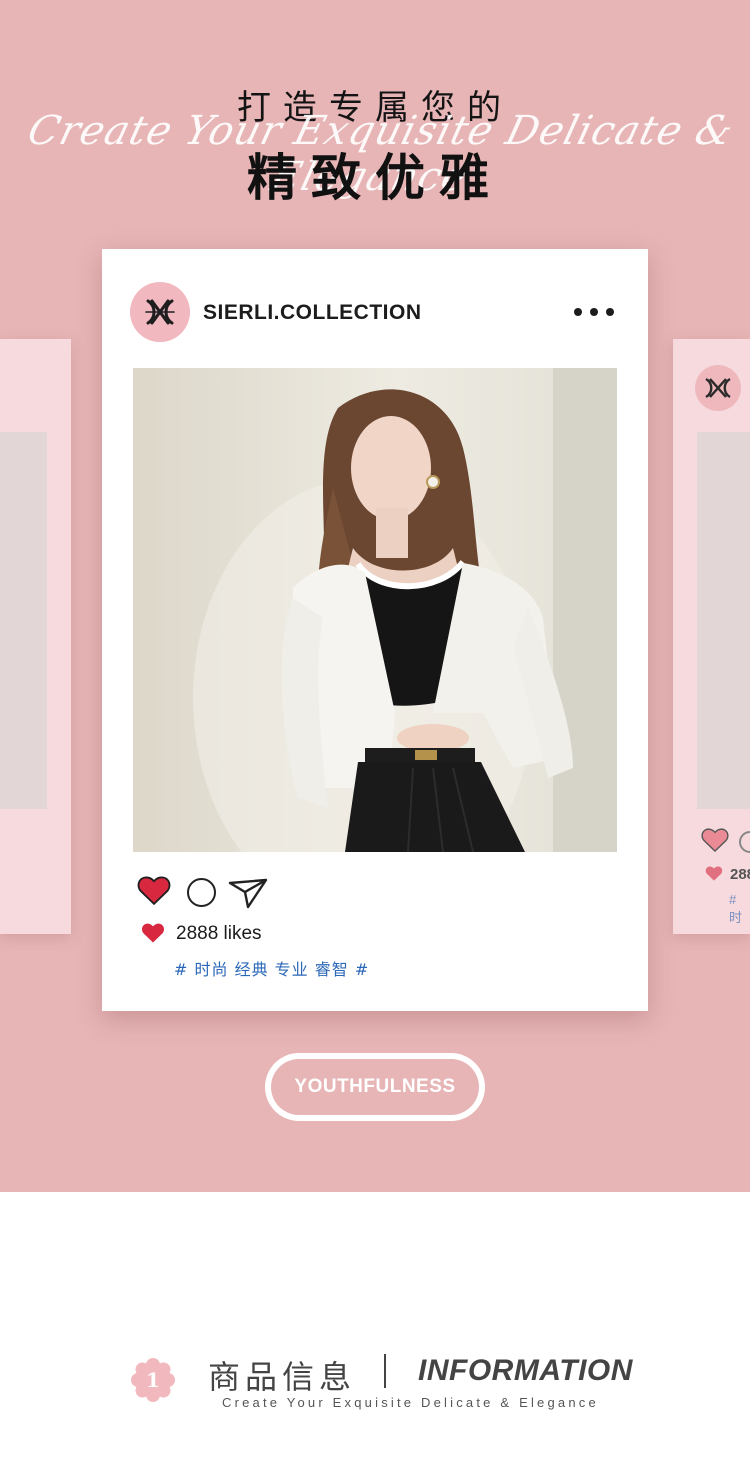 This screenshot has width=750, height=1461. What do you see at coordinates (271, 968) in the screenshot?
I see `hashtags: # 时尚 经典 专业 睿智 #` at bounding box center [271, 968].